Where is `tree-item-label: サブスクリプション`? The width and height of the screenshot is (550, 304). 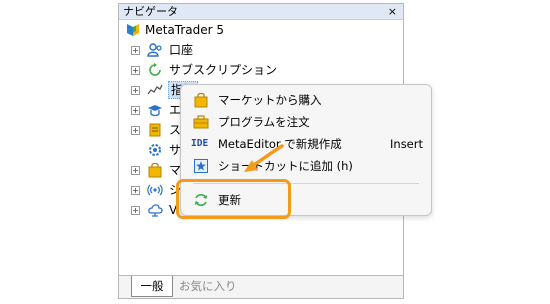 tree-item-label: サブスクリプション is located at coordinates (223, 70).